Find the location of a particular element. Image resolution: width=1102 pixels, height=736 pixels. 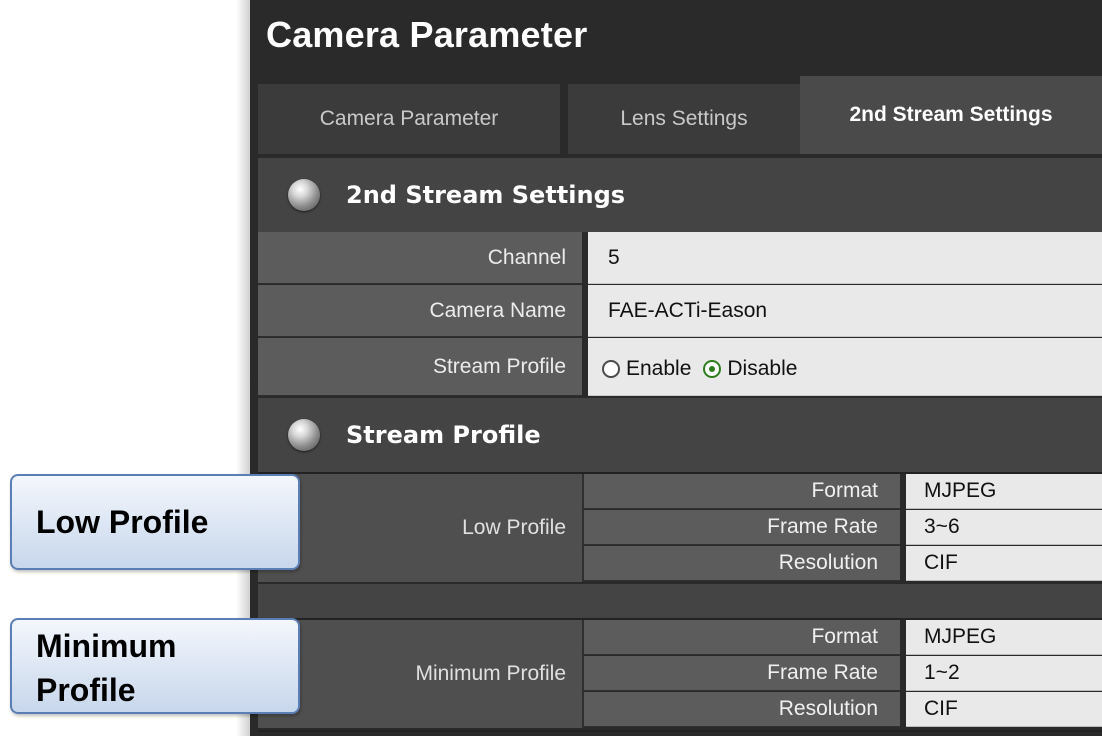

disable-radio-button is located at coordinates (712, 368).